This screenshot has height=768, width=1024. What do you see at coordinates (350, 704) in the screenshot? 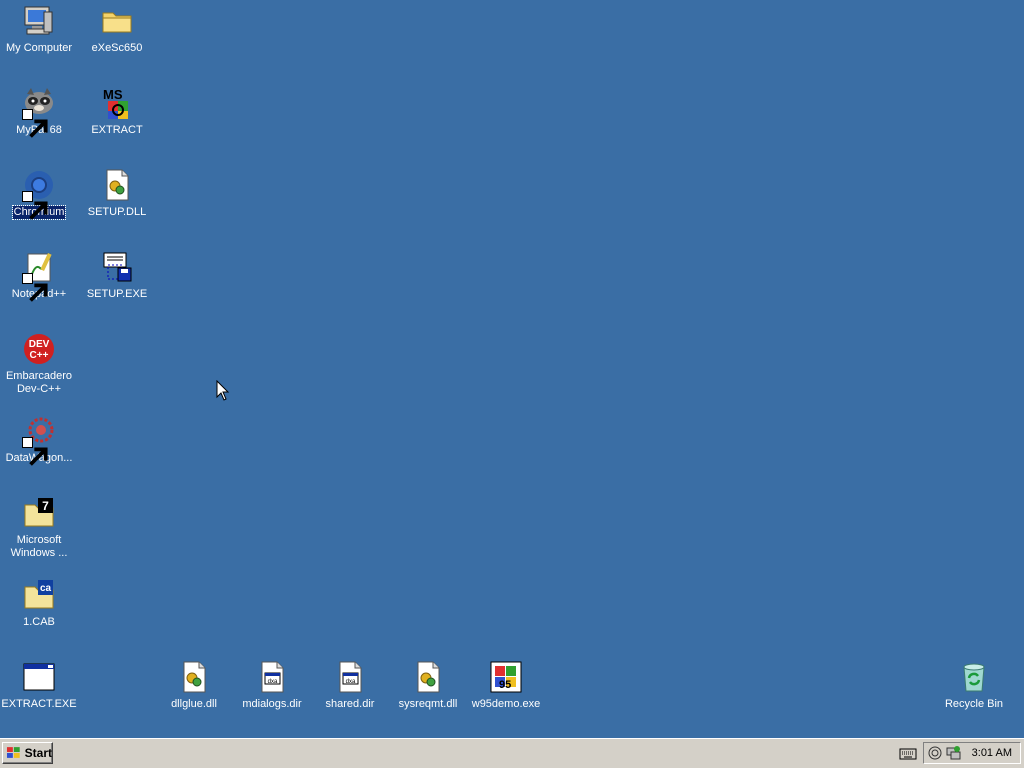
I see `icon-label: shared.dir` at bounding box center [350, 704].